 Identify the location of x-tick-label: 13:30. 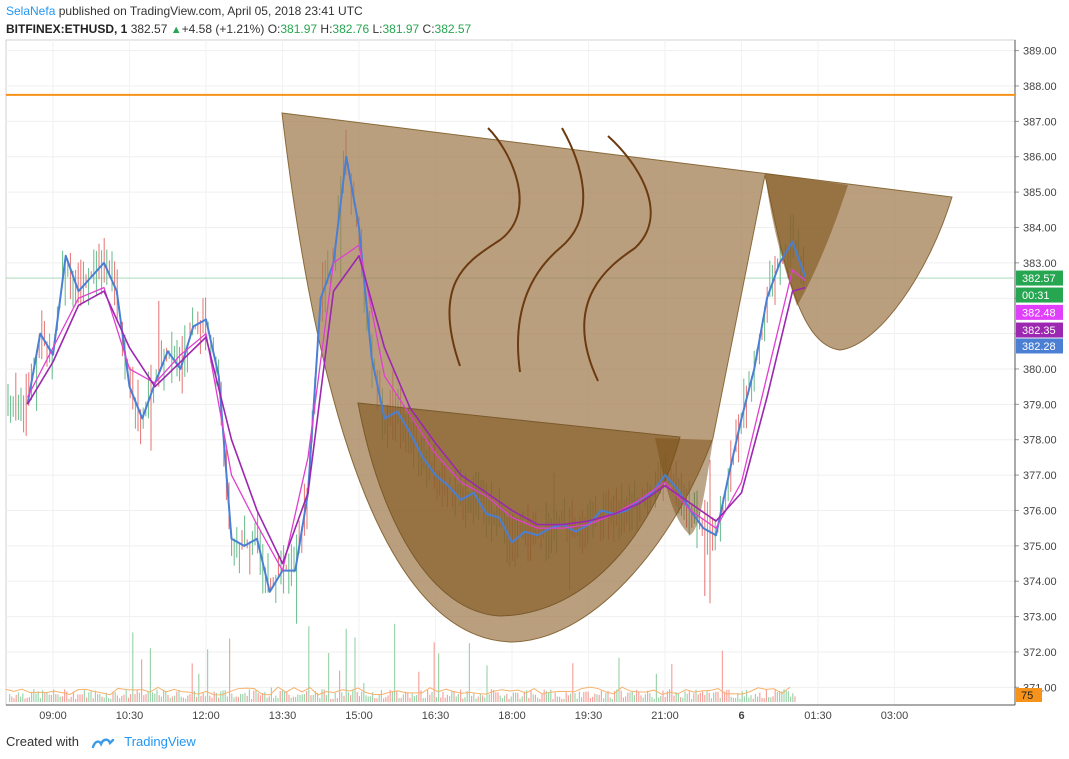
(283, 716).